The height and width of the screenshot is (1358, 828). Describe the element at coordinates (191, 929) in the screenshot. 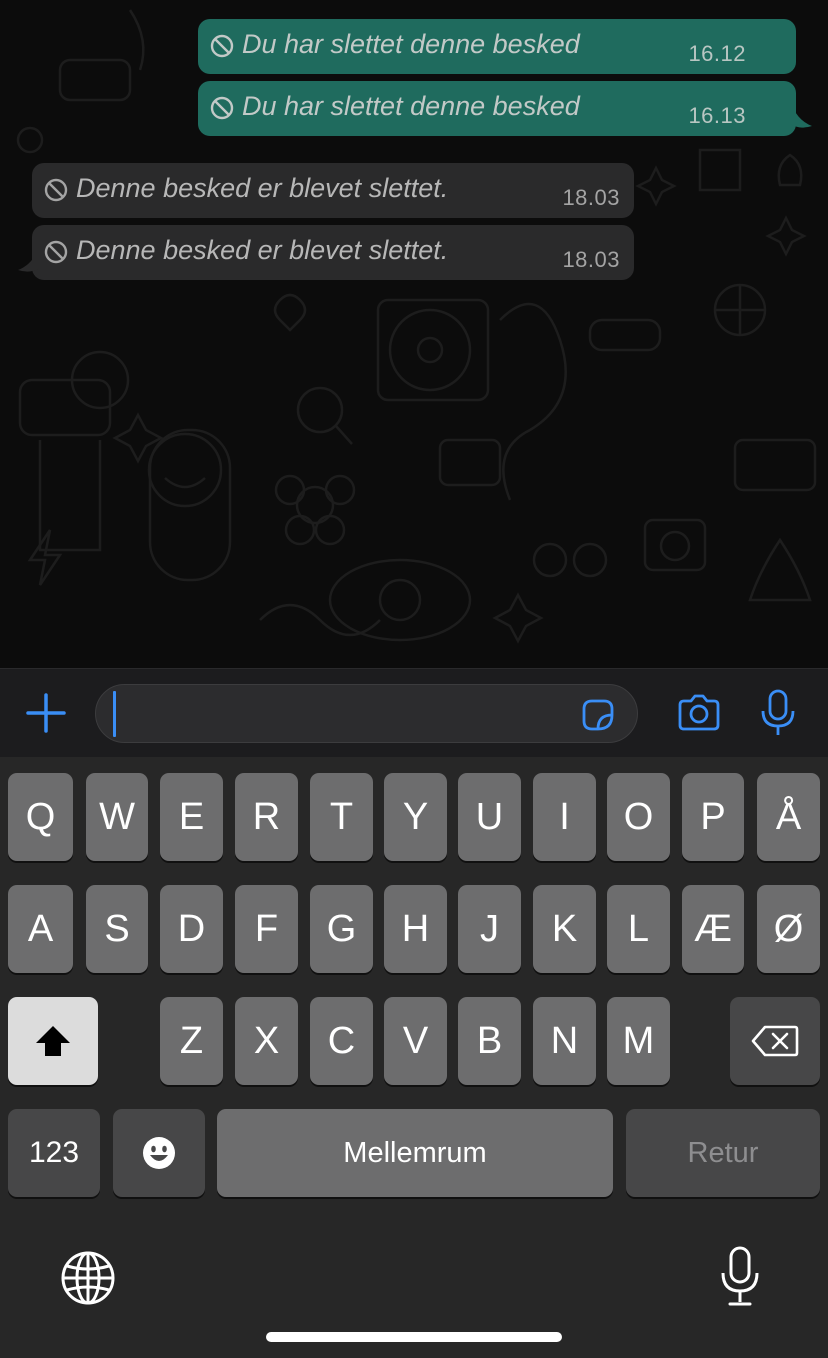

I see `key-d: D` at that location.